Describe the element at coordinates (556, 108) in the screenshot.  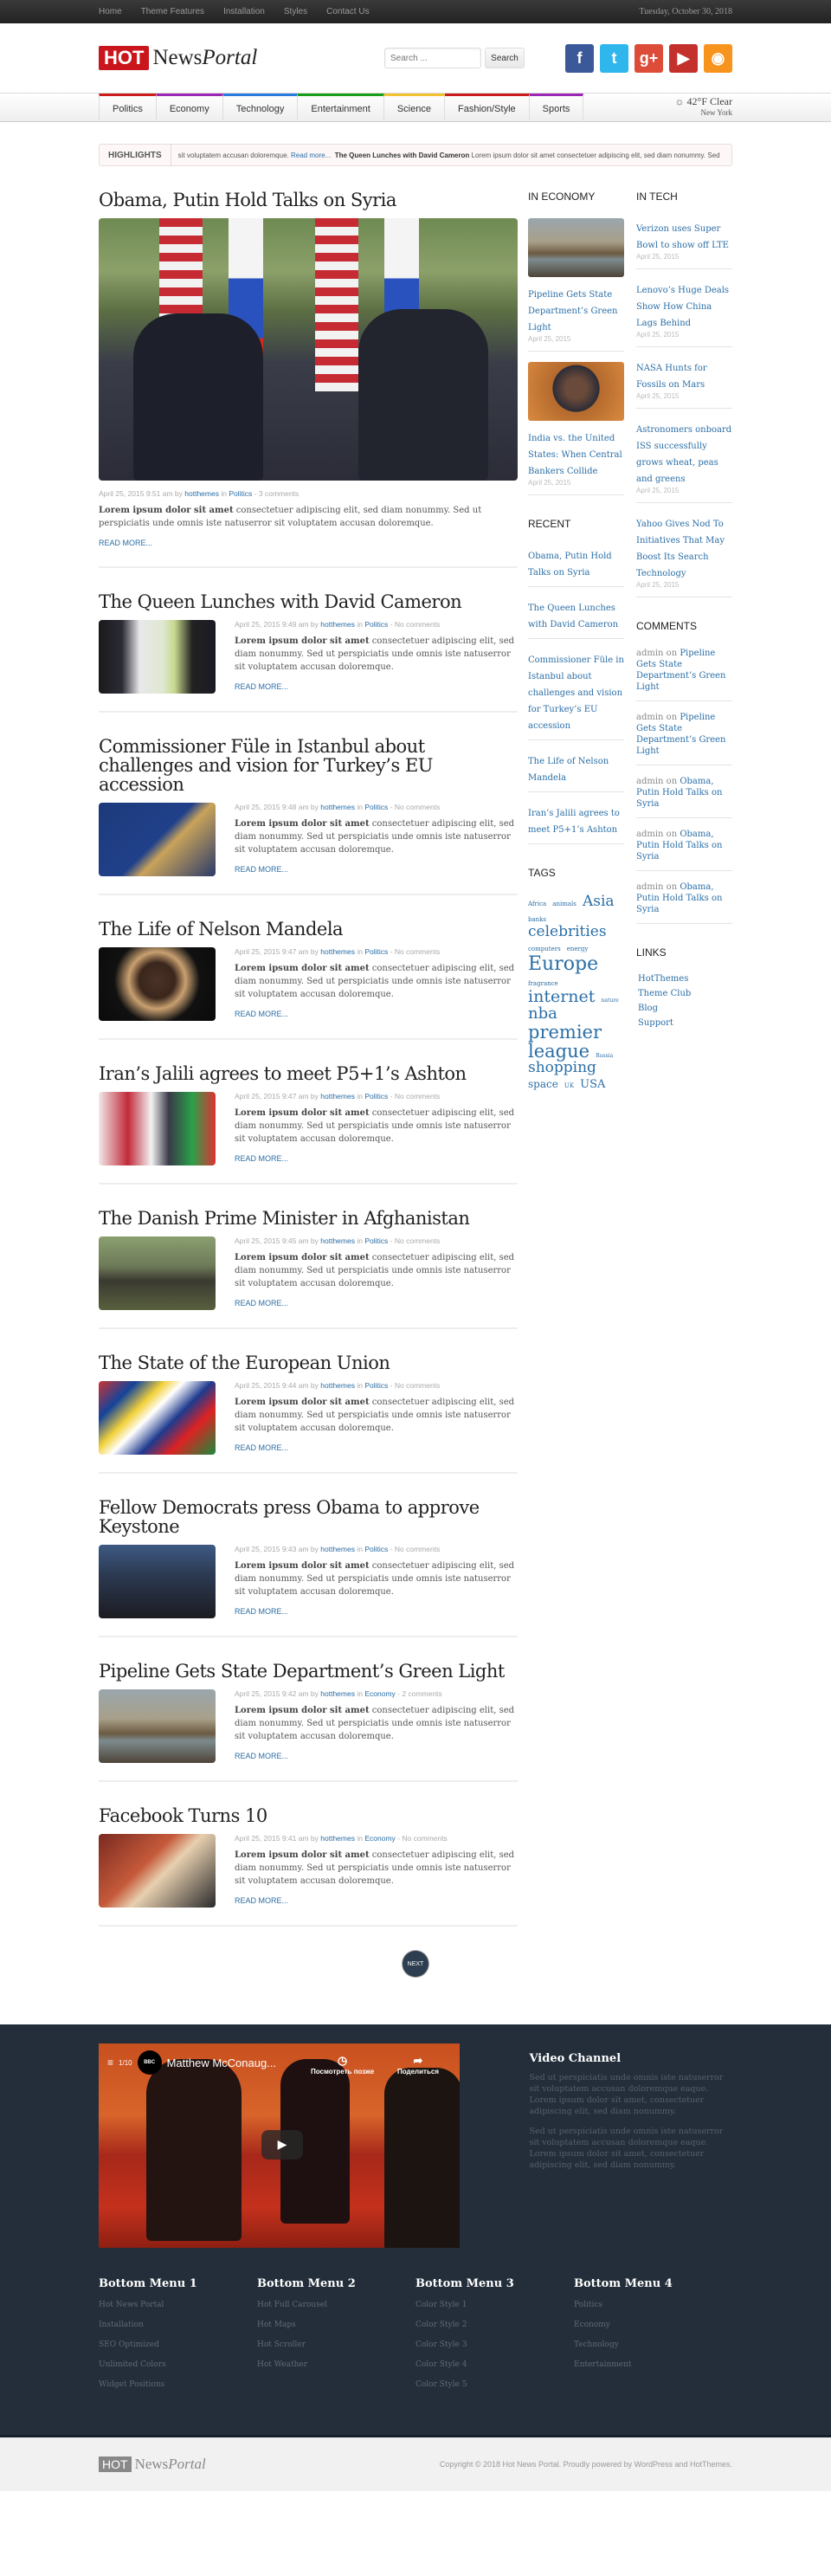
I see `nav-item-sports: Sports` at that location.